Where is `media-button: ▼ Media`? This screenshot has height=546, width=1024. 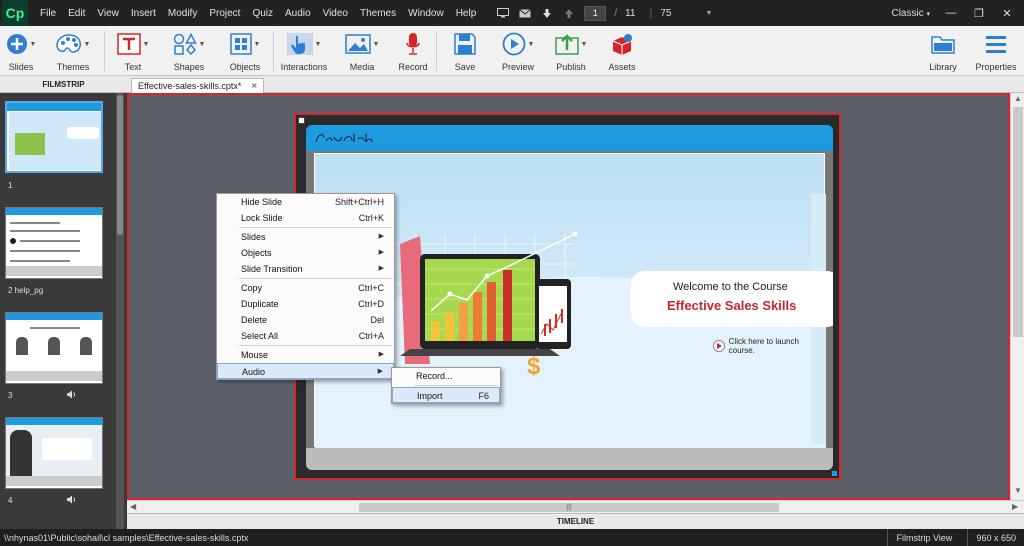 media-button: ▼ Media is located at coordinates (362, 50).